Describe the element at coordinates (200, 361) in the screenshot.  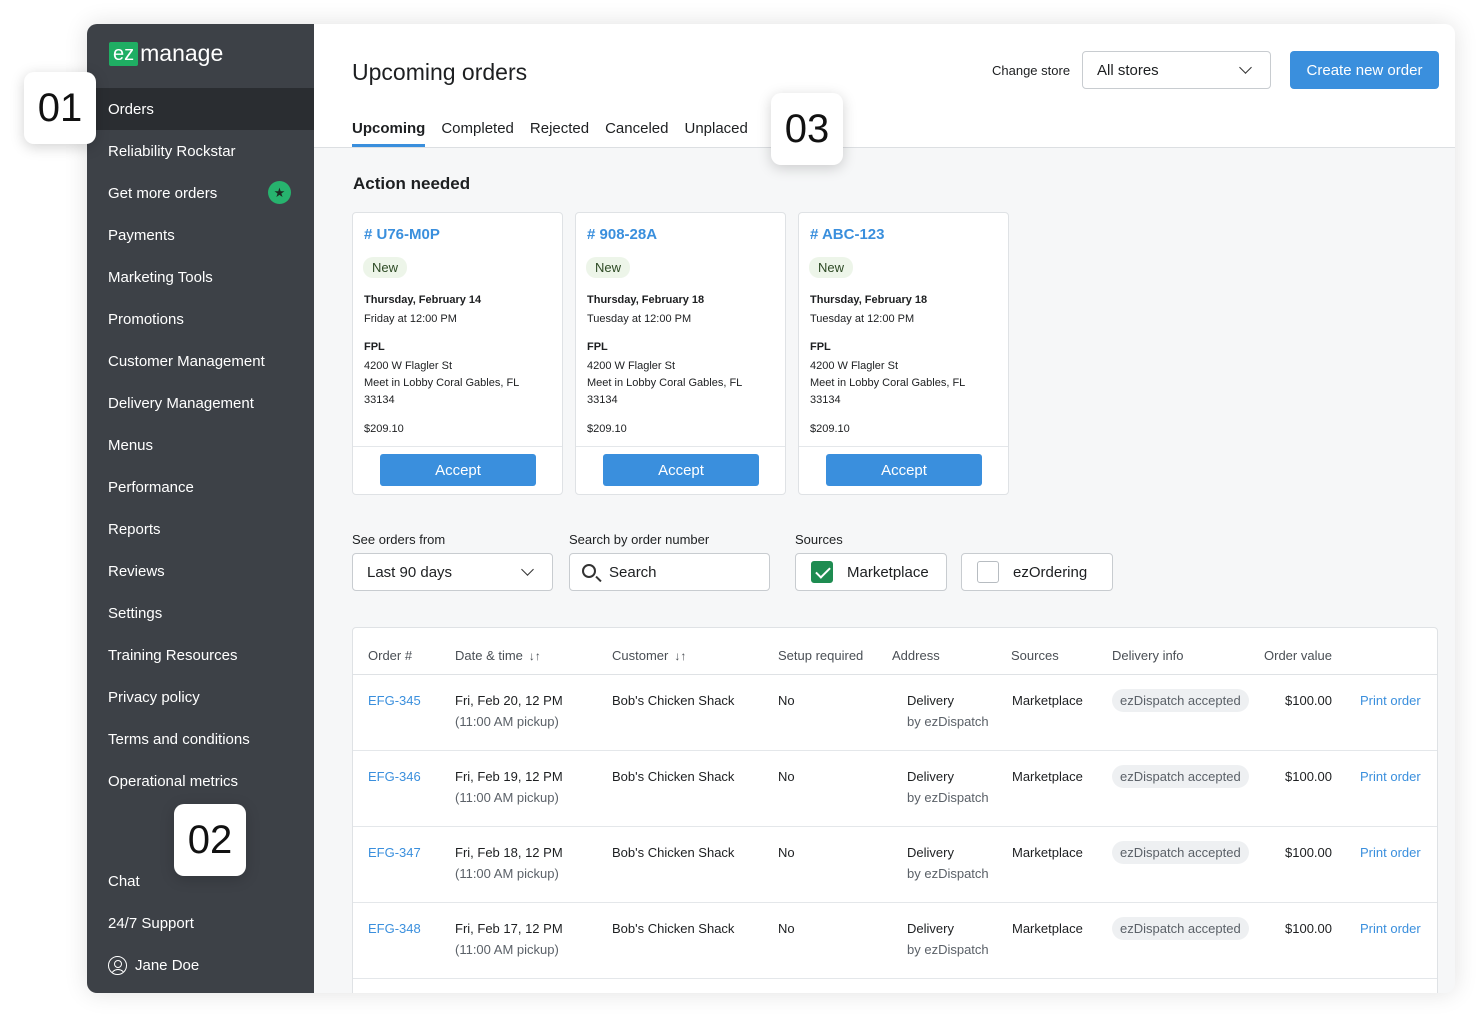
I see `sidebar-item-customer-management: Customer Management` at that location.